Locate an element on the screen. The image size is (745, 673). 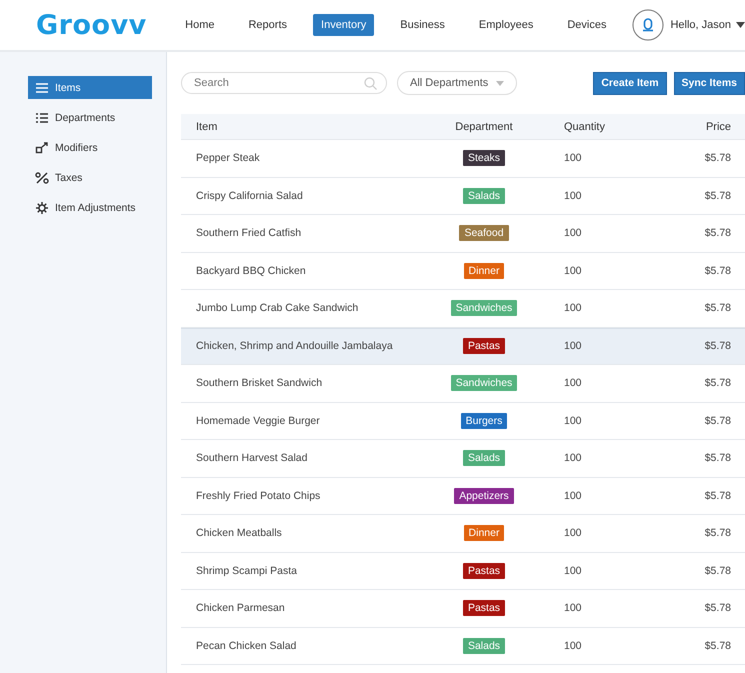
action-button: Create Item is located at coordinates (630, 83).